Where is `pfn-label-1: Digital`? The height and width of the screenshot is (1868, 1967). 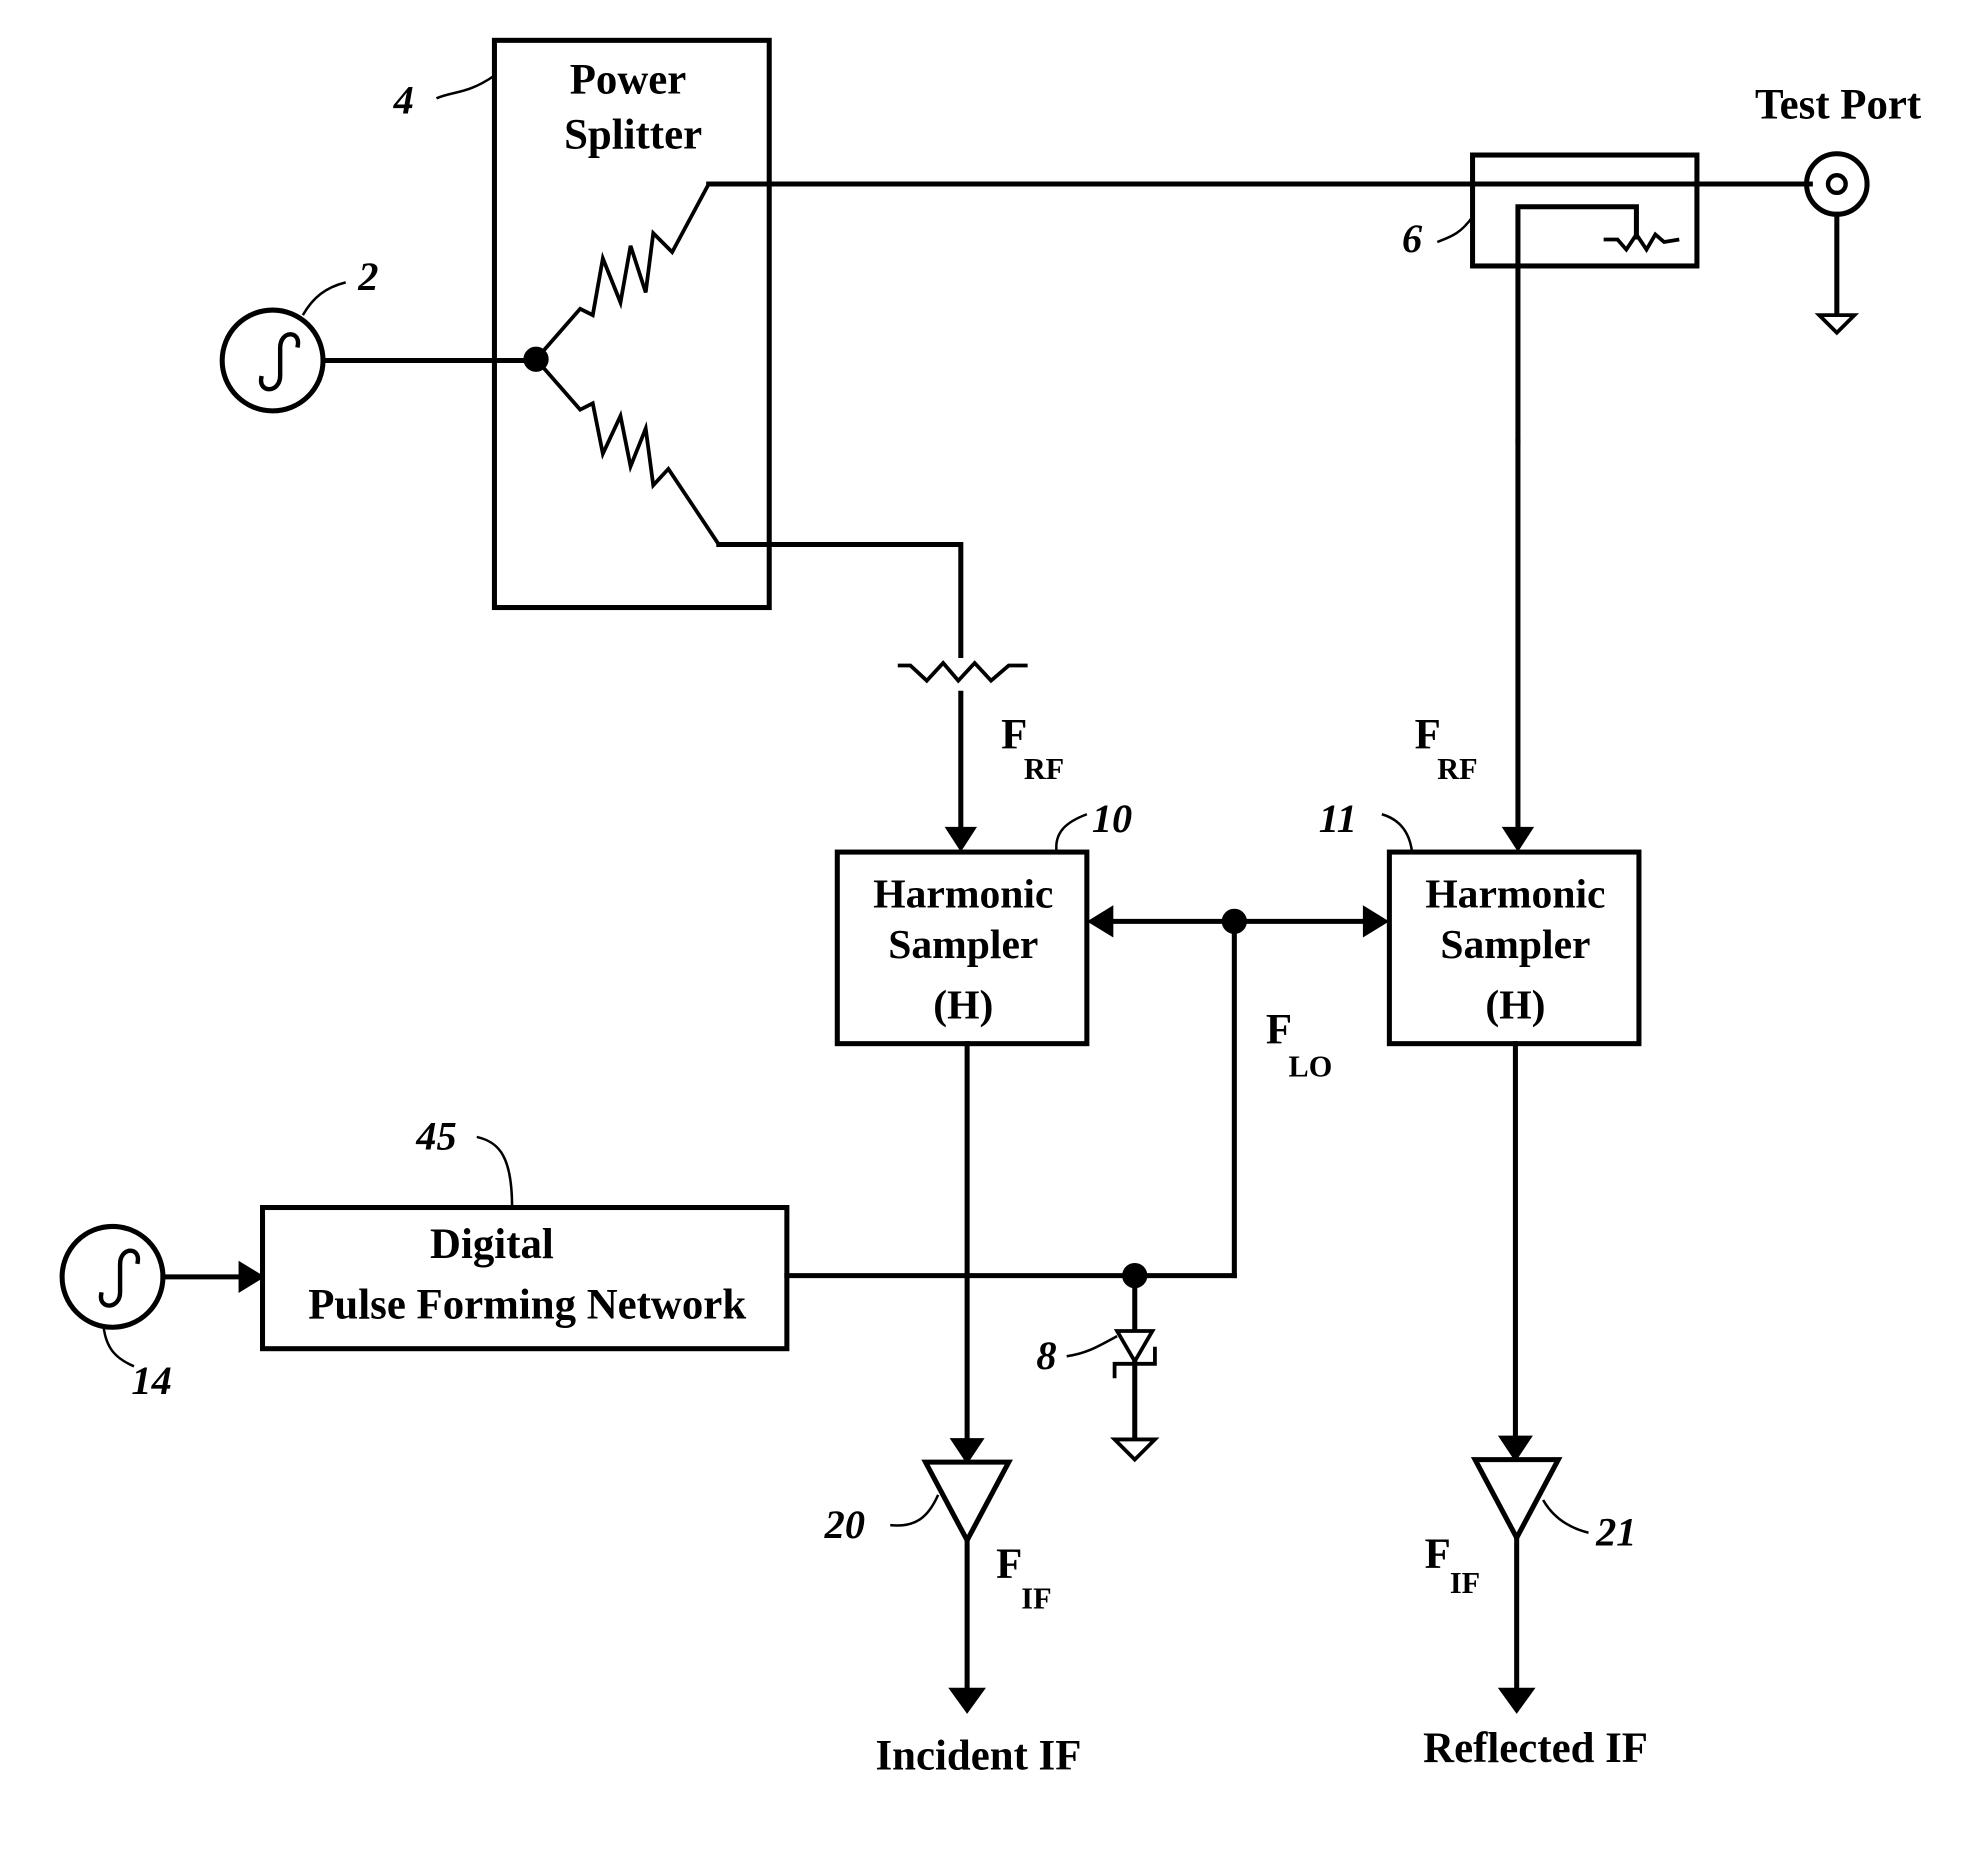
pfn-label-1: Digital is located at coordinates (492, 1244).